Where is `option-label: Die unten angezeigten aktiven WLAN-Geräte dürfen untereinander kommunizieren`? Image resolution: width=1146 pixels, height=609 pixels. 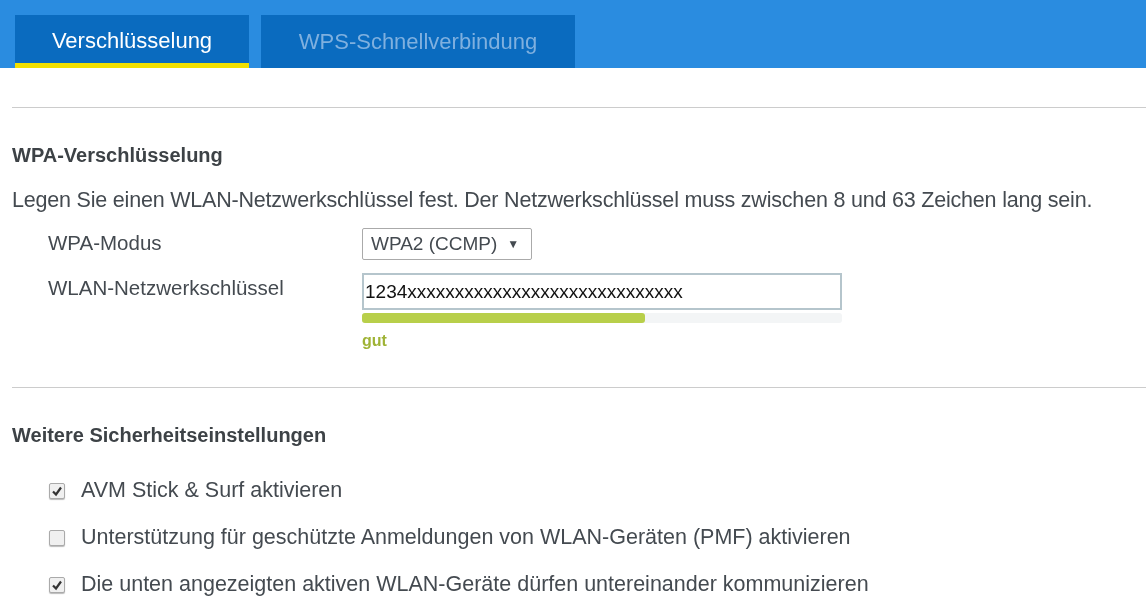 option-label: Die unten angezeigten aktiven WLAN-Geräte dürfen untereinander kommunizieren is located at coordinates (475, 584).